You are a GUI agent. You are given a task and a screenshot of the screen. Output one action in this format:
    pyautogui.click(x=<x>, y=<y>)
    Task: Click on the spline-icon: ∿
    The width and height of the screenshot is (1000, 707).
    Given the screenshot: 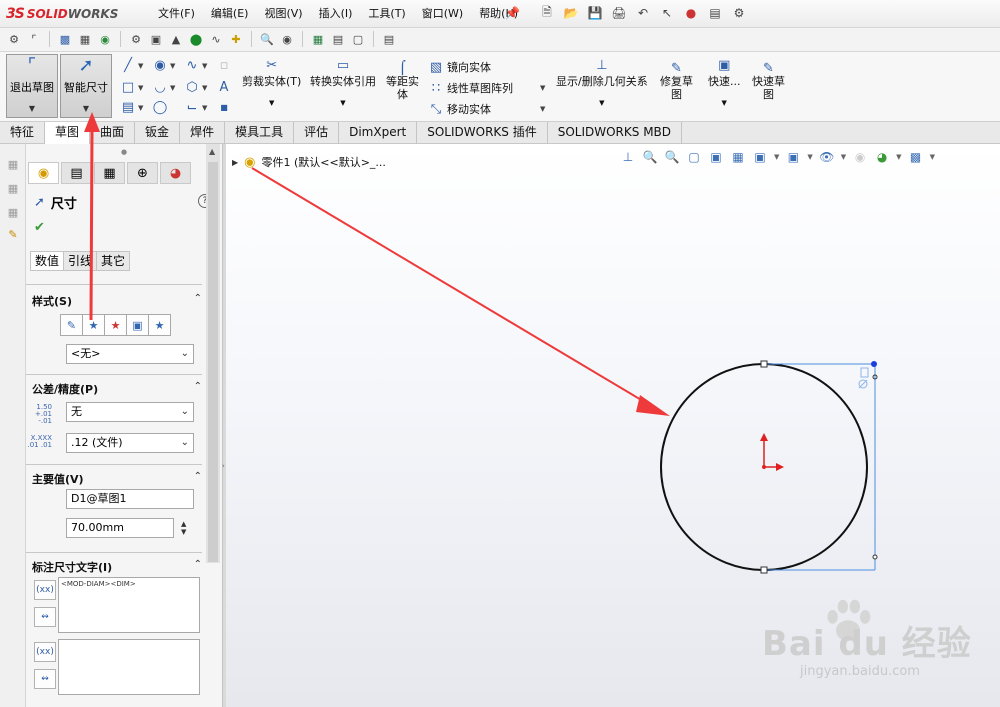 What is the action you would take?
    pyautogui.click(x=192, y=66)
    